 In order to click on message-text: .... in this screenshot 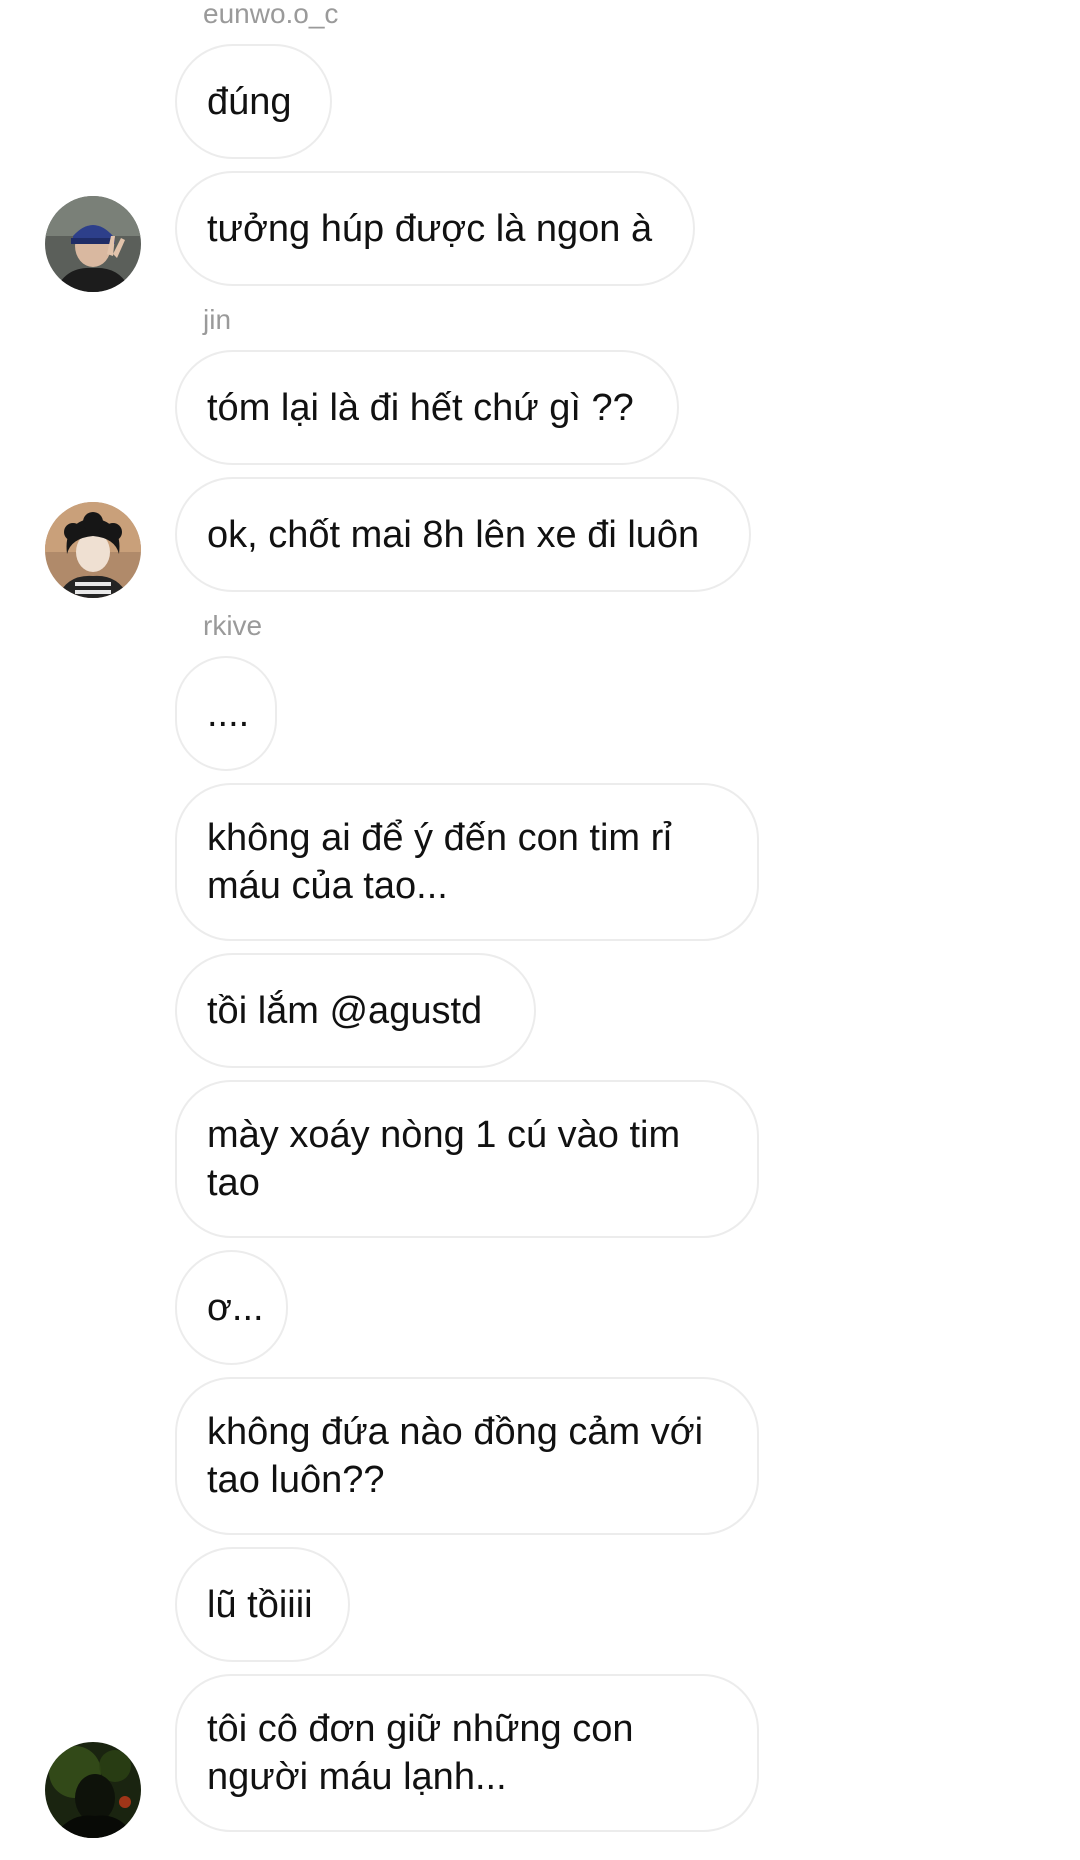, I will do `click(228, 713)`.